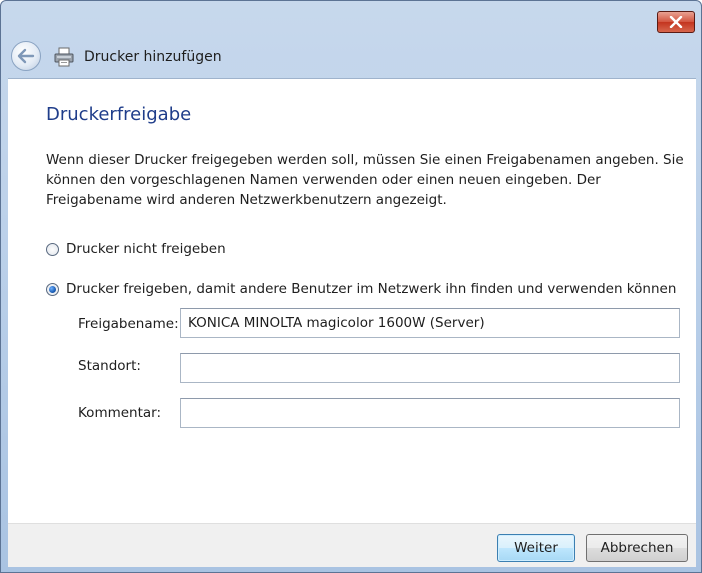 Image resolution: width=702 pixels, height=573 pixels. Describe the element at coordinates (64, 57) in the screenshot. I see `printer-icon` at that location.